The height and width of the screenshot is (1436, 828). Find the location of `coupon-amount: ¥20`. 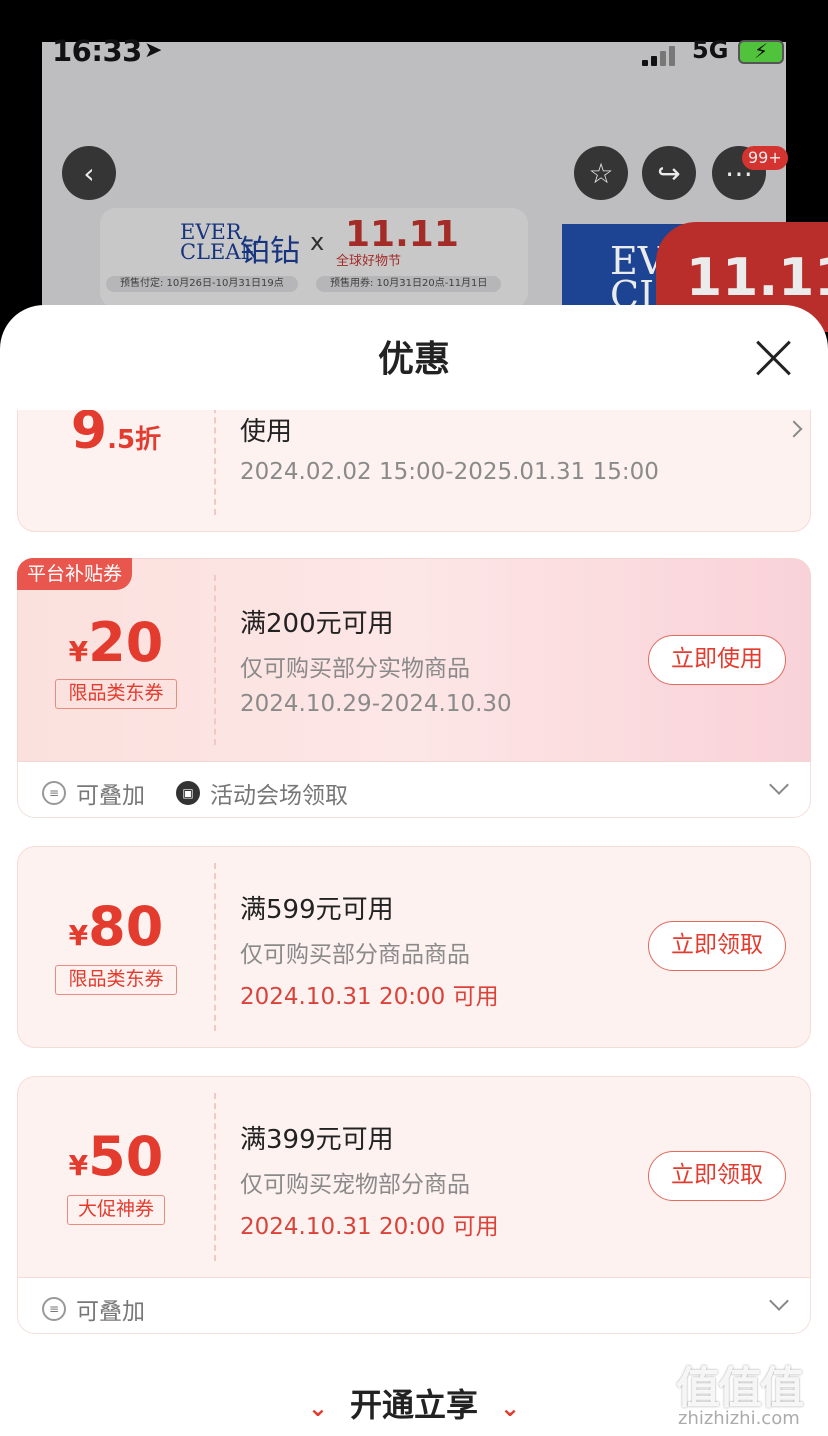

coupon-amount: ¥20 is located at coordinates (116, 642).